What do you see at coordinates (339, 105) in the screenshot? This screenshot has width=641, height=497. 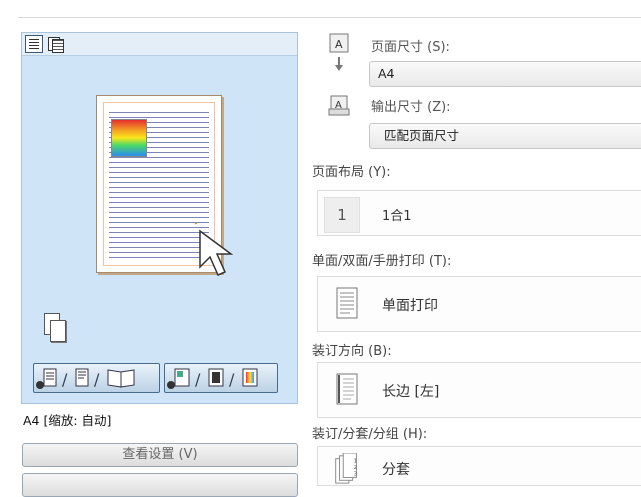 I see `output-size-icon: A` at bounding box center [339, 105].